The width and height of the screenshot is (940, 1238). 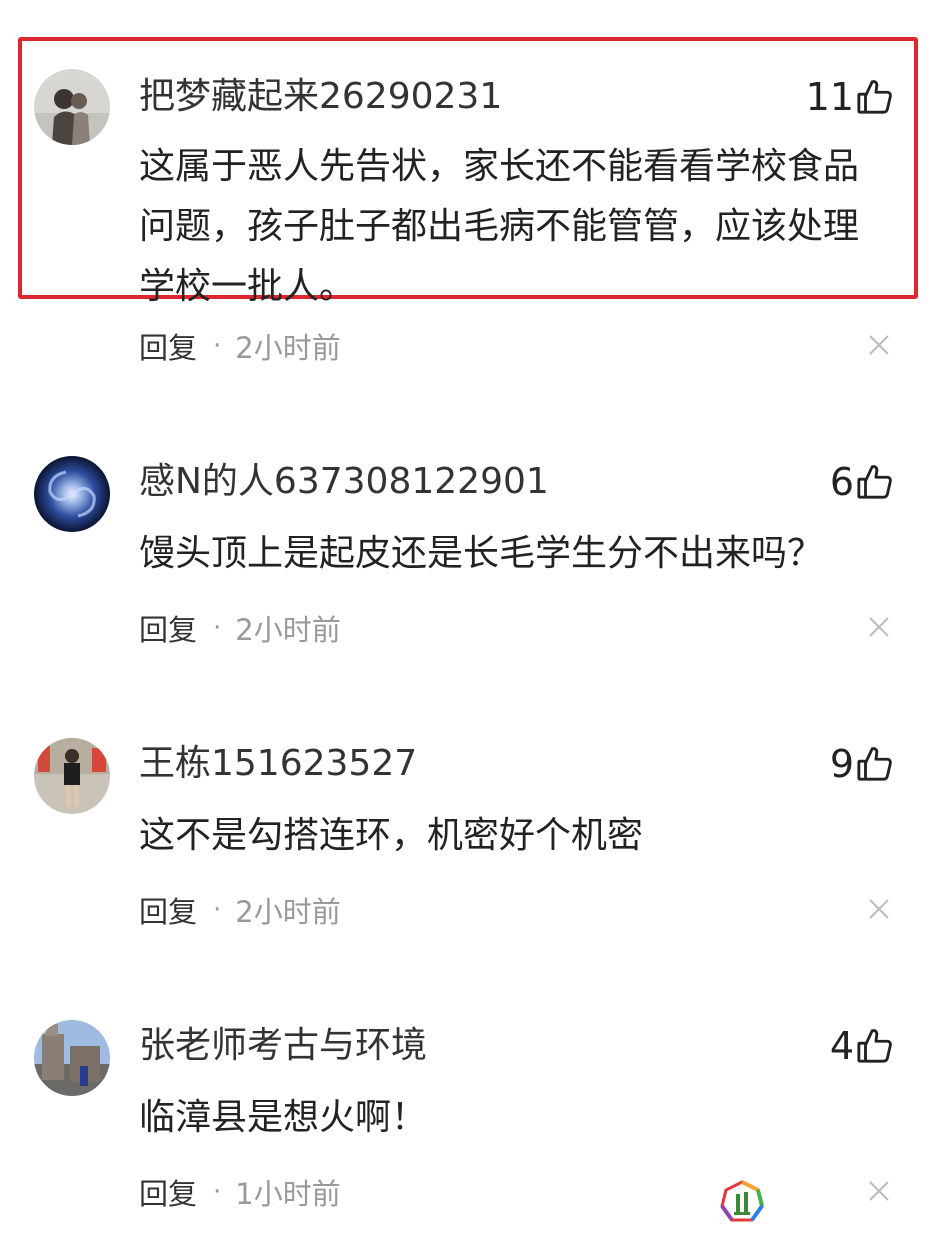 I want to click on comment-meta: 回复 · 1小时前, so click(x=240, y=1192).